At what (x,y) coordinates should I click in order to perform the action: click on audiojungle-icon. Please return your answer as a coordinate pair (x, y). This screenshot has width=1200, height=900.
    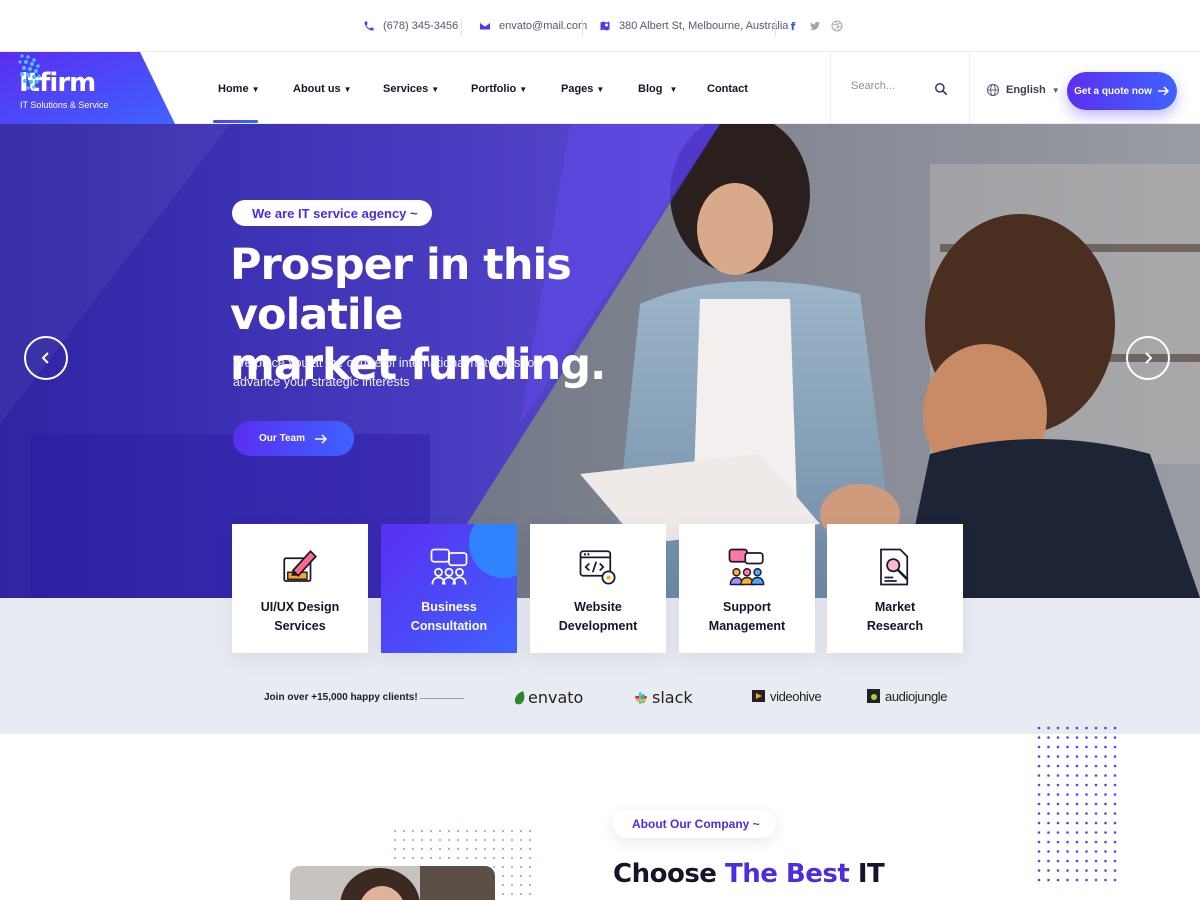
    Looking at the image, I should click on (873, 696).